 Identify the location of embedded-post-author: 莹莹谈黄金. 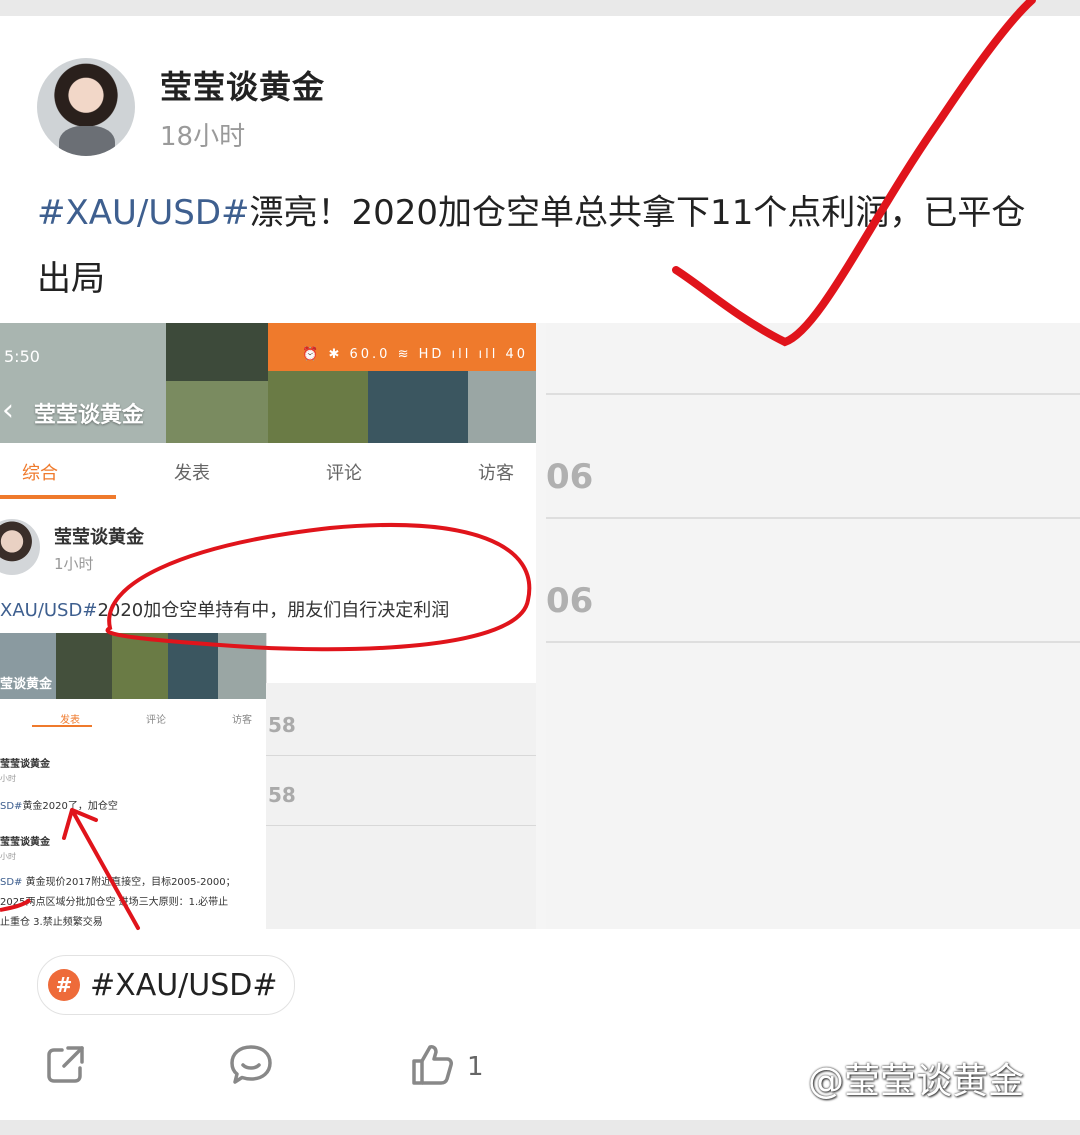
(99, 537).